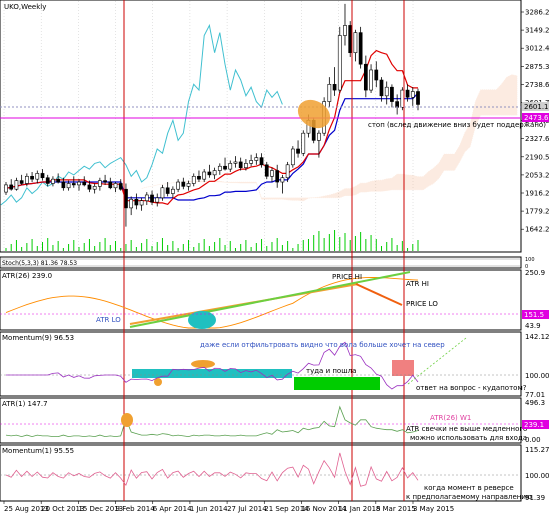 The width and height of the screenshot is (550, 513). What do you see at coordinates (537, 230) in the screenshot?
I see `price-tick-label: 1642.2` at bounding box center [537, 230].